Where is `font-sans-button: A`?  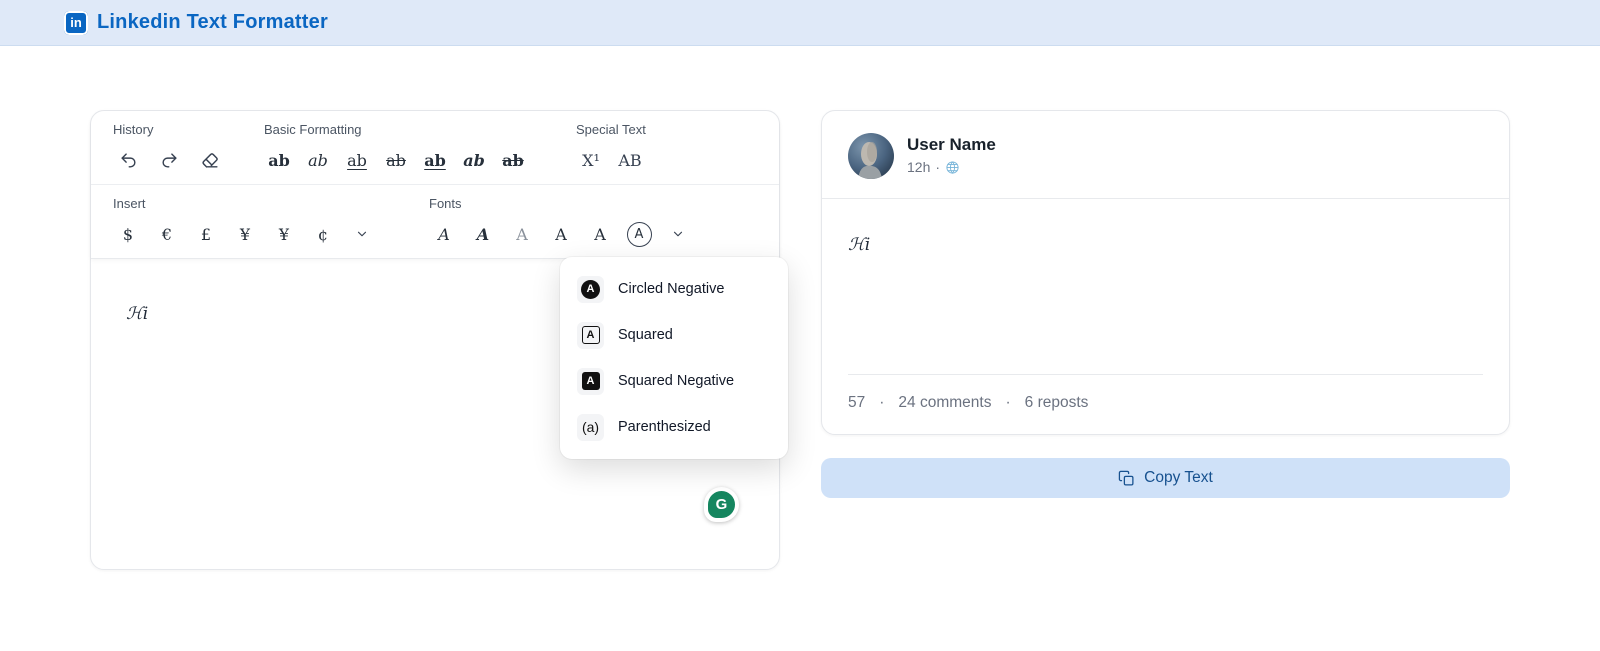 font-sans-button: A is located at coordinates (600, 234).